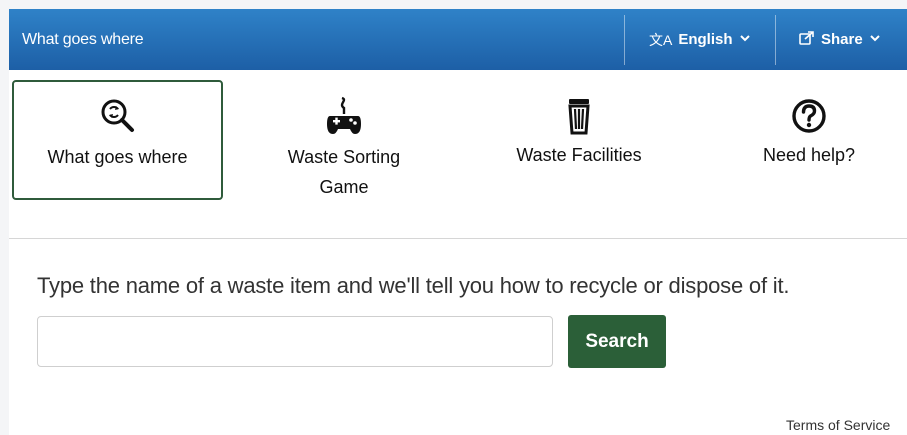  What do you see at coordinates (579, 116) in the screenshot?
I see `trash-can-icon` at bounding box center [579, 116].